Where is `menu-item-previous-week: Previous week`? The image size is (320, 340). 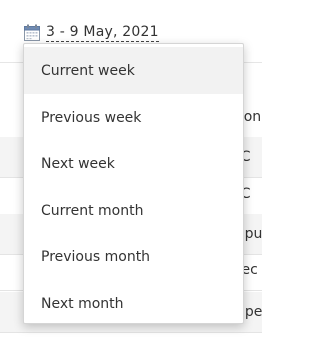
menu-item-previous-week: Previous week is located at coordinates (133, 117).